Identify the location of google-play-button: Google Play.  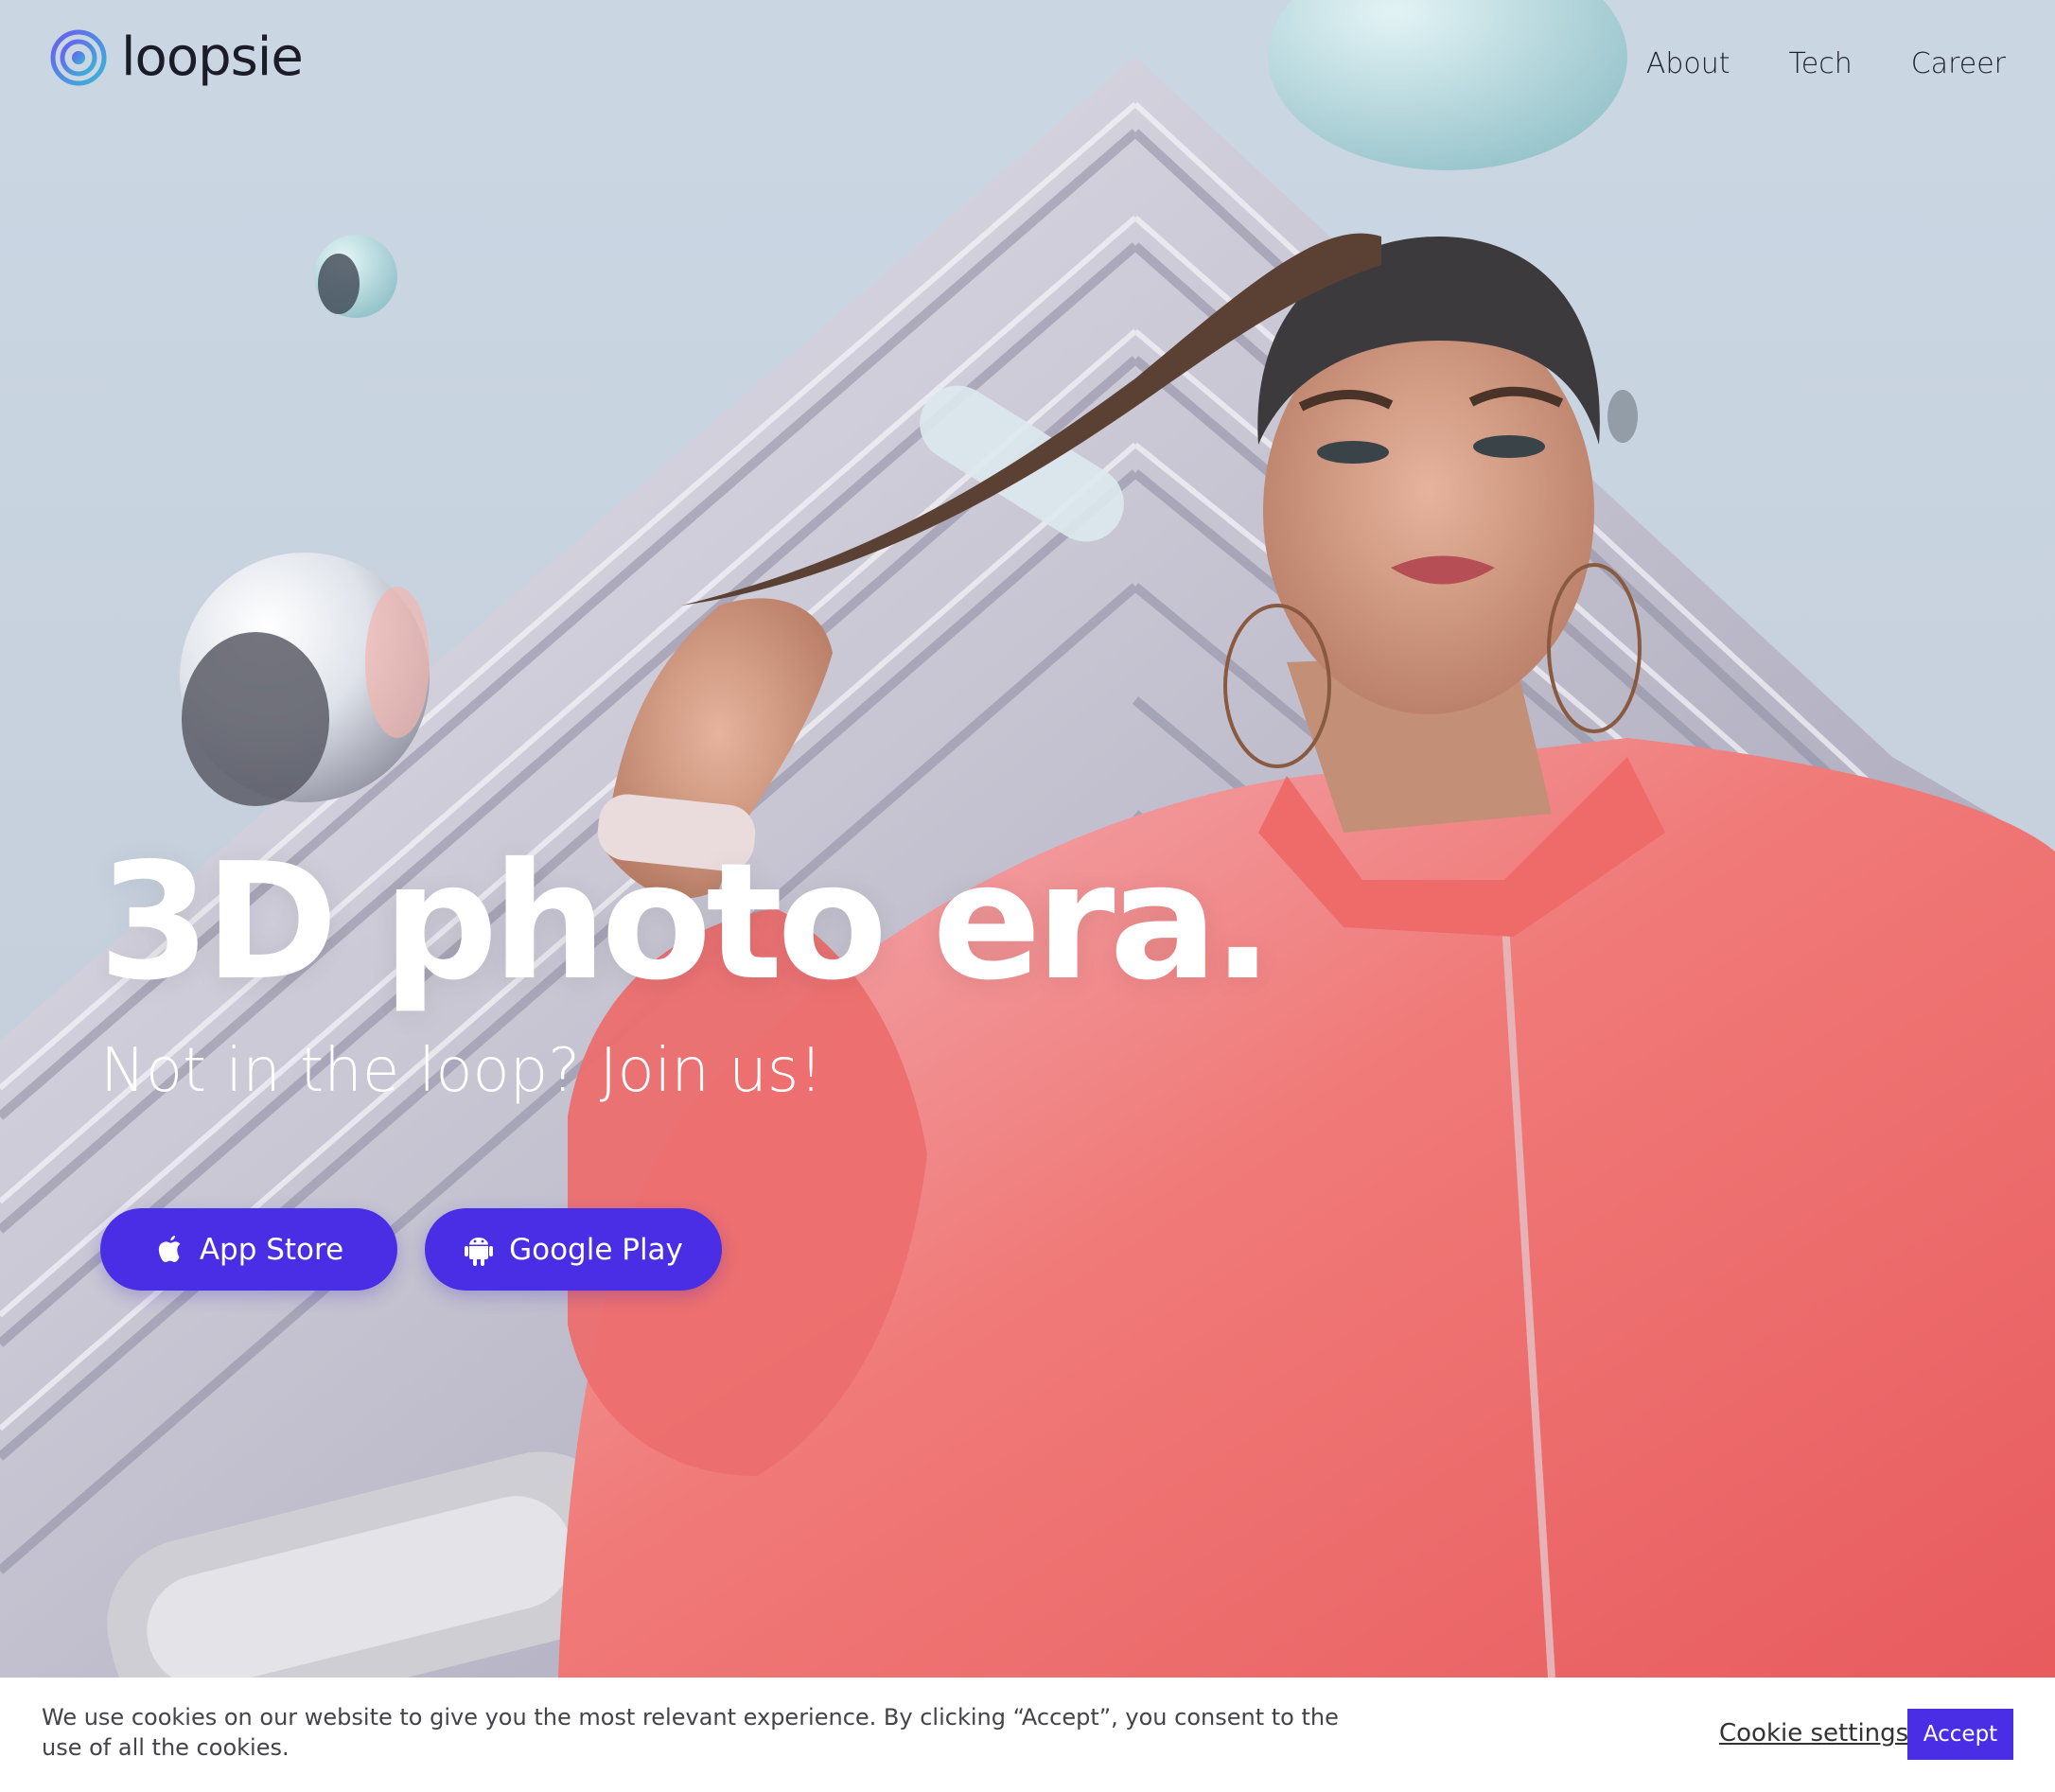
(573, 1249).